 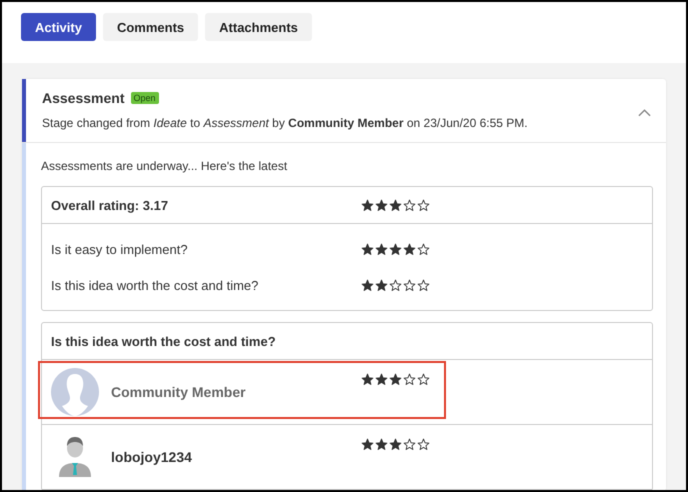 What do you see at coordinates (150, 27) in the screenshot?
I see `tab: Comments` at bounding box center [150, 27].